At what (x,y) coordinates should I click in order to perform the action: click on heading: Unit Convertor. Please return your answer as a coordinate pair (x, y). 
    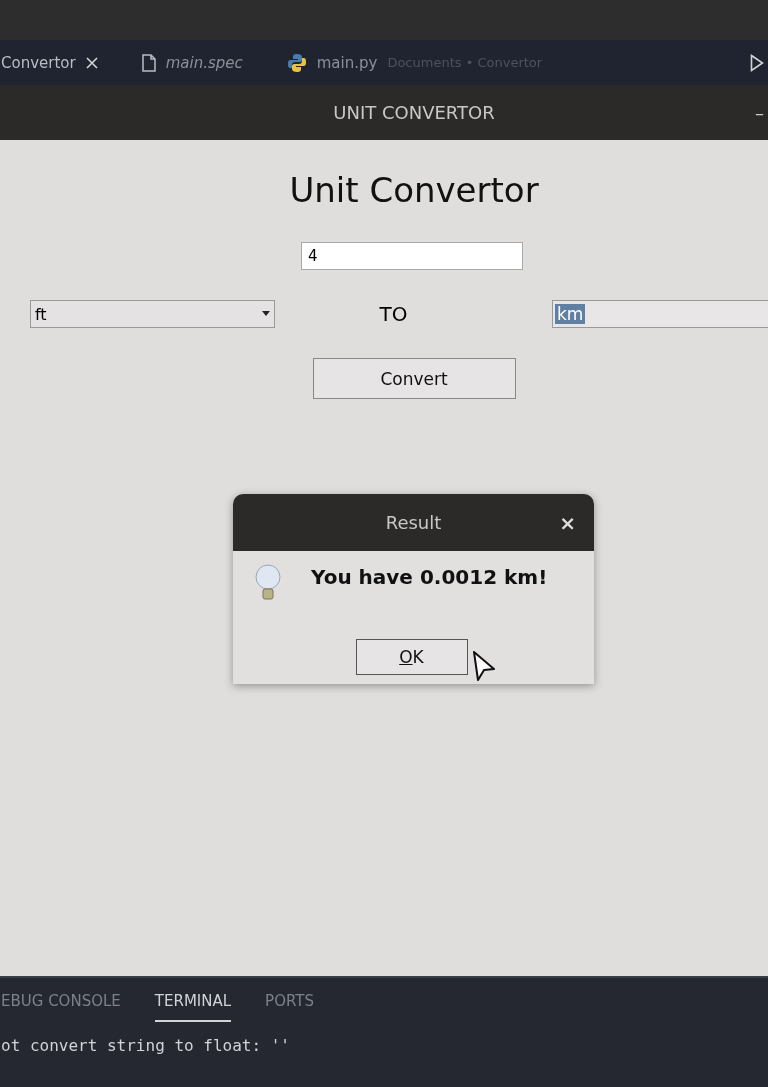
    Looking at the image, I should click on (414, 190).